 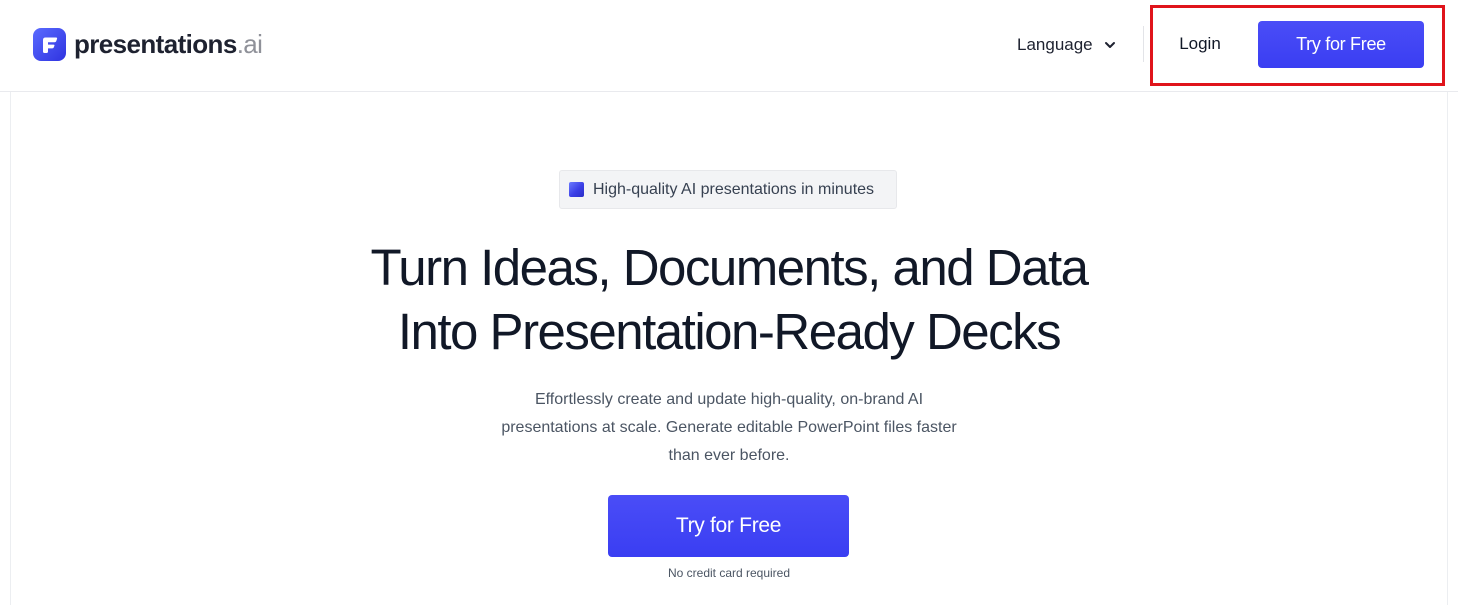 What do you see at coordinates (729, 455) in the screenshot?
I see `subtext-line-3: than ever before.` at bounding box center [729, 455].